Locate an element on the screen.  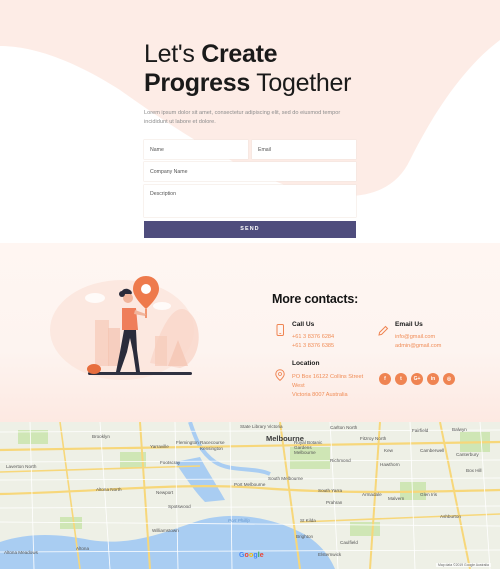
pencil-icon is located at coordinates (383, 330).